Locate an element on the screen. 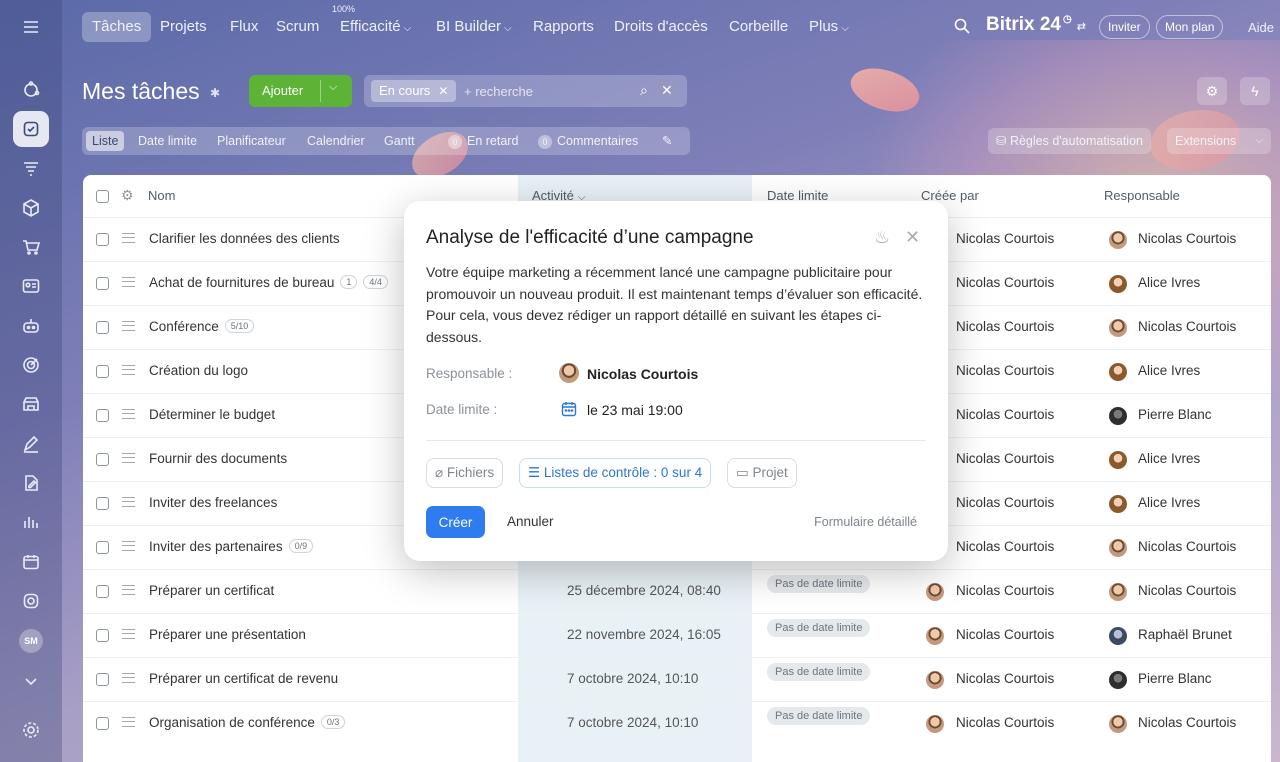 This screenshot has width=1280, height=762. flame-icon: ♨ is located at coordinates (882, 237).